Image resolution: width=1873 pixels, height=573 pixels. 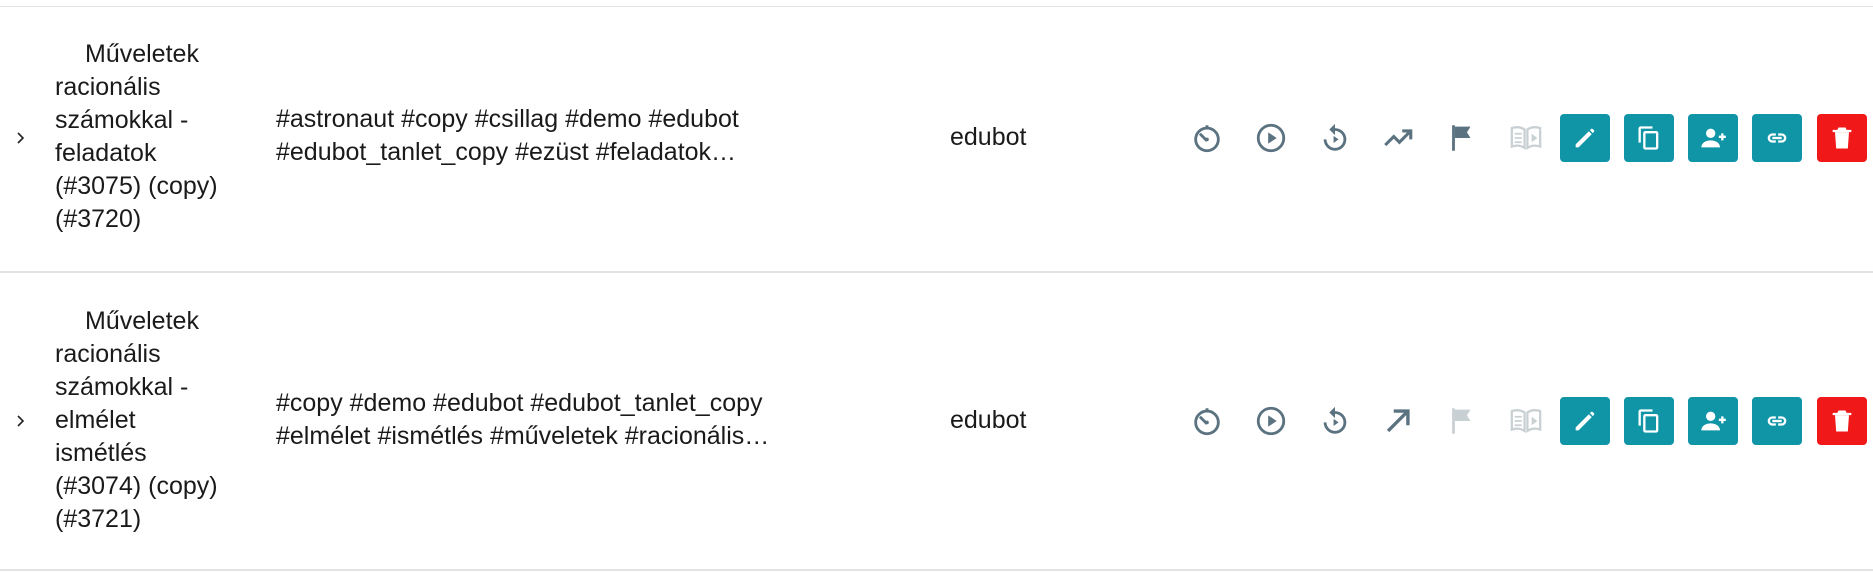 I want to click on lesson-title-line: (#3075) (copy), so click(x=136, y=186).